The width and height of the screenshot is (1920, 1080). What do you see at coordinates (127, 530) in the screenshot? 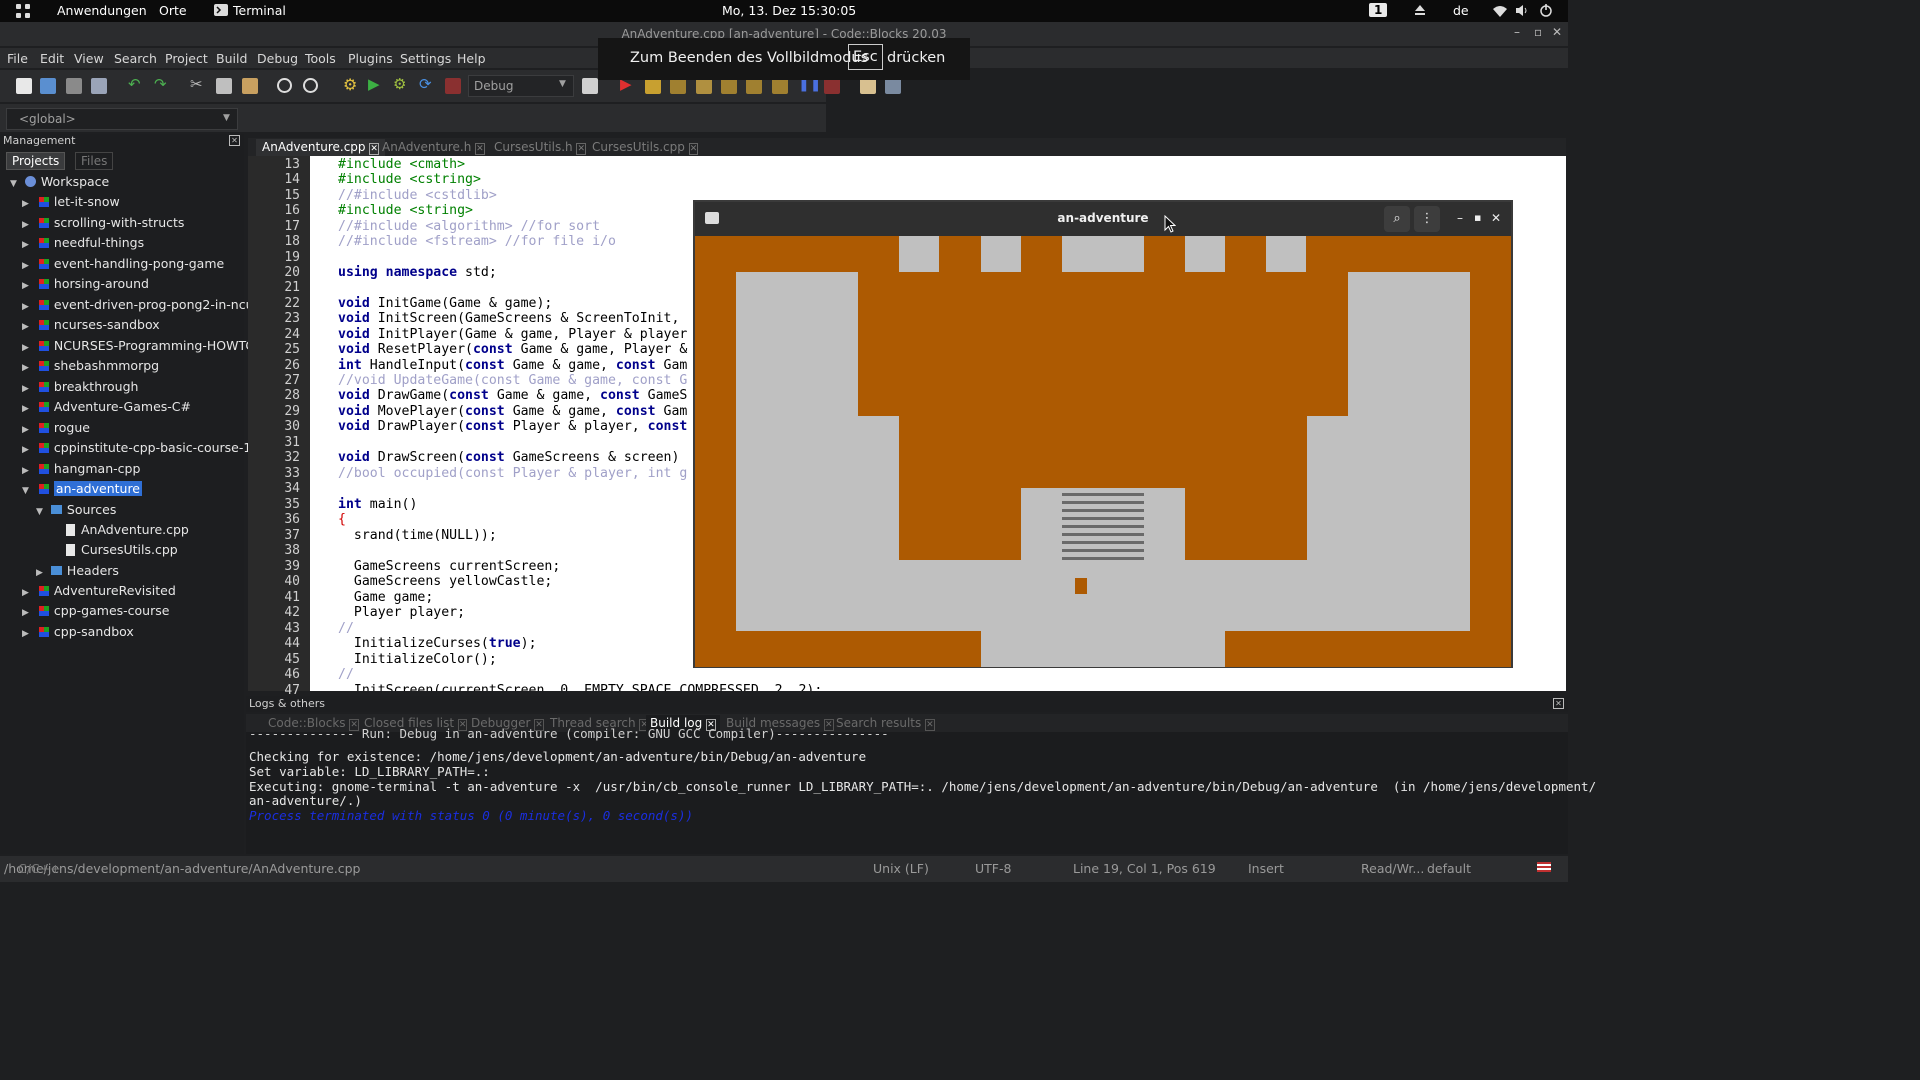
I see `file-node: AnAdventure.cpp` at bounding box center [127, 530].